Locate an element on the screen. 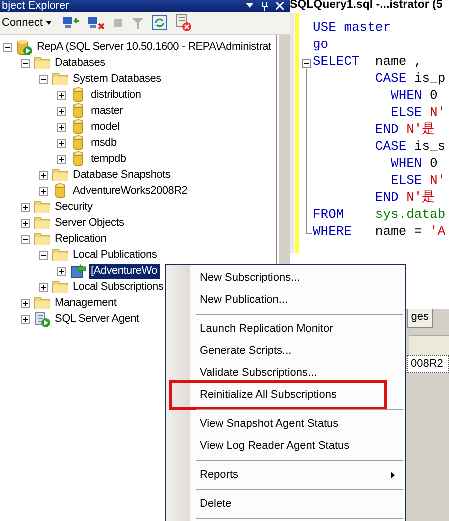 The image size is (449, 521). panel-title: bject Explorer is located at coordinates (35, 6).